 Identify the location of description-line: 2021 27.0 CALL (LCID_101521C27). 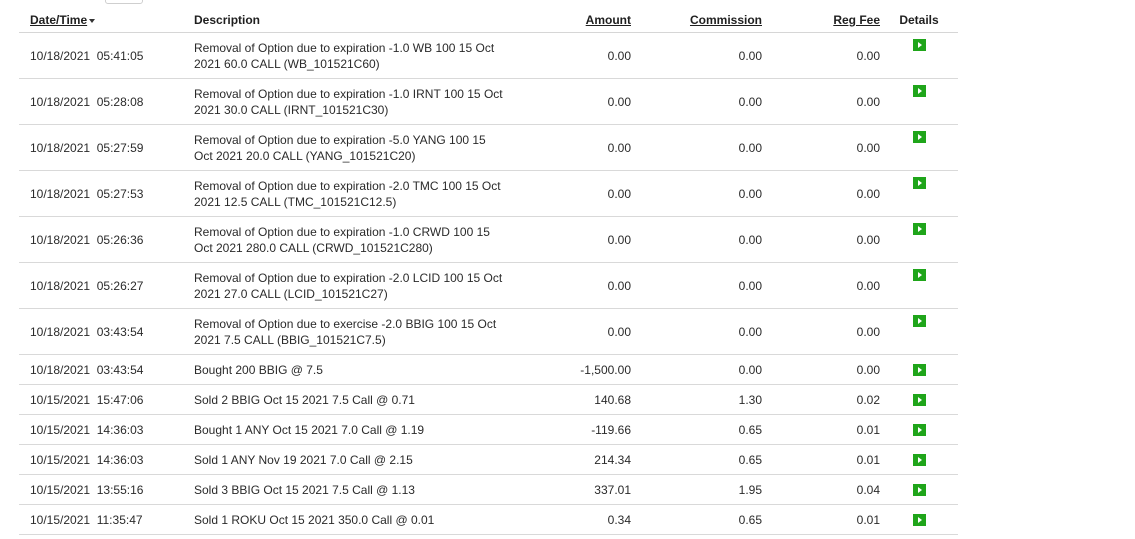
(291, 293).